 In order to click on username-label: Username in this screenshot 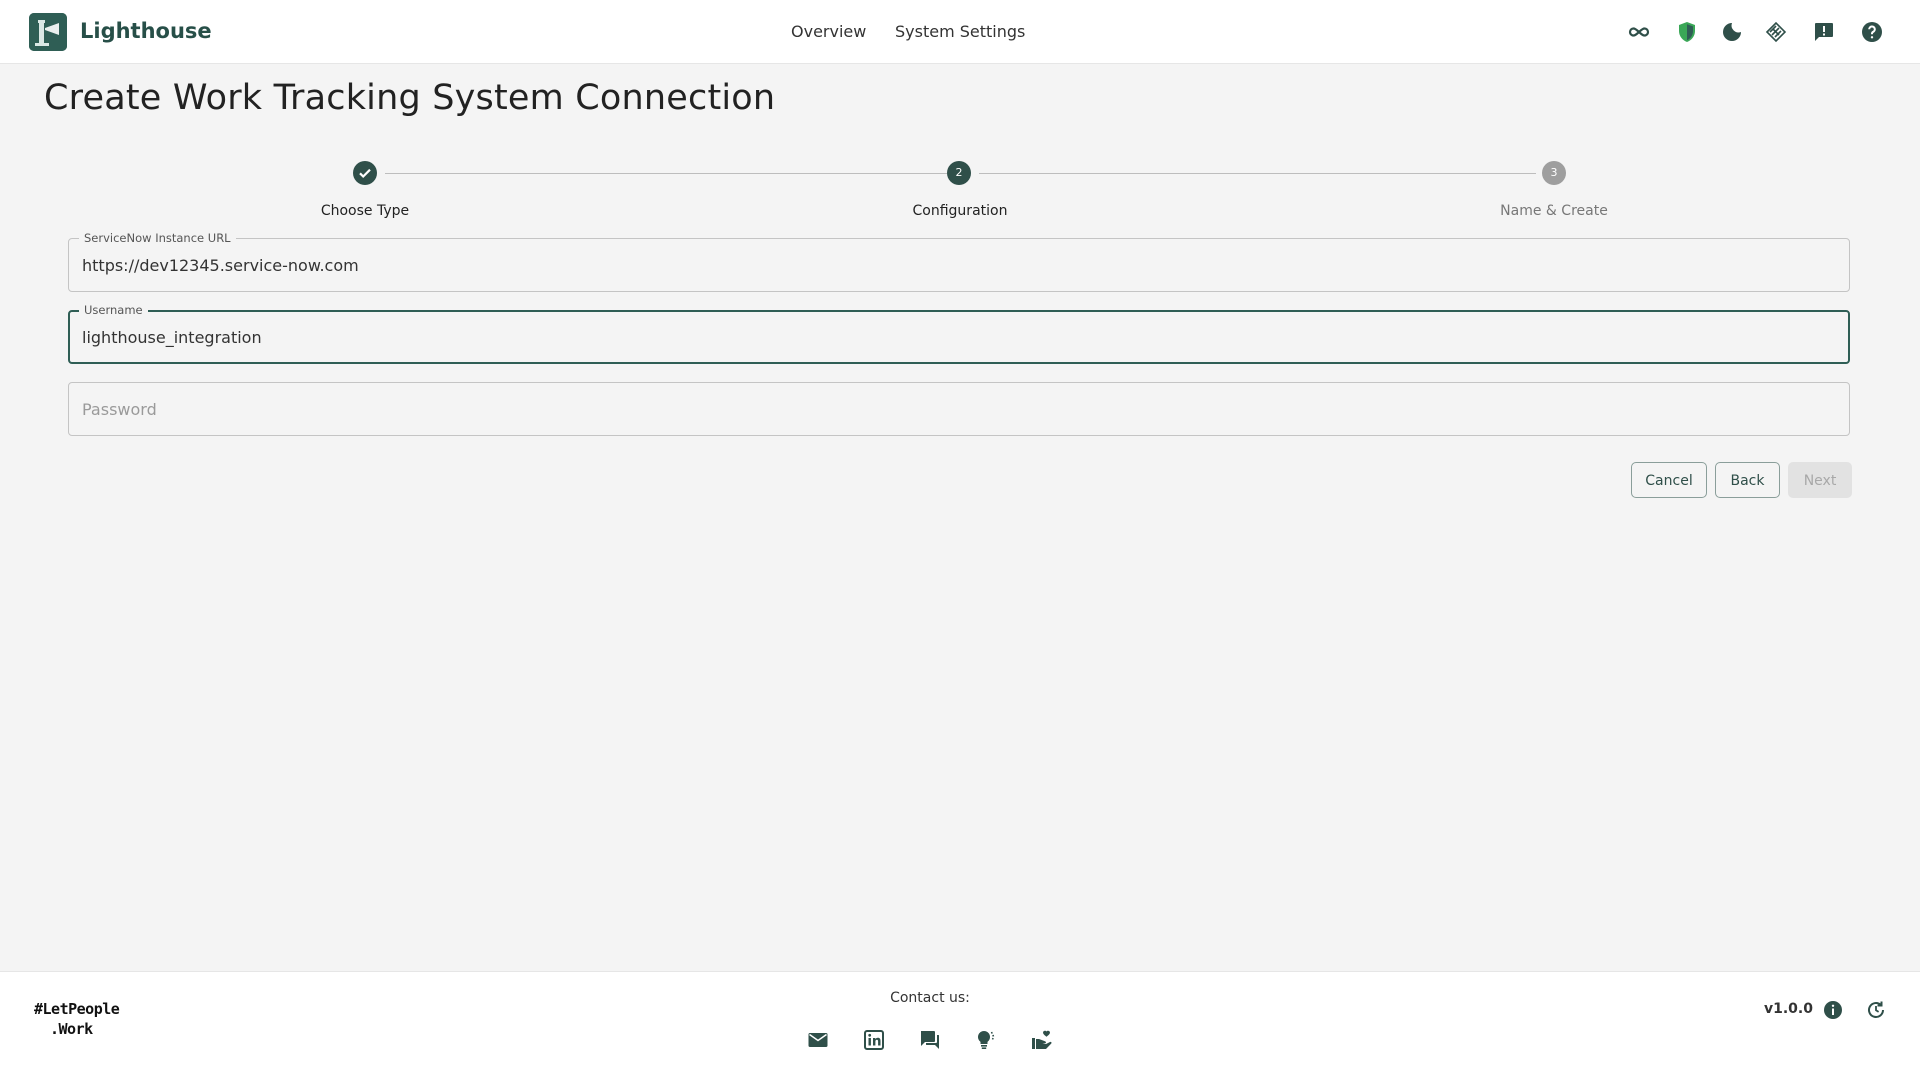, I will do `click(113, 310)`.